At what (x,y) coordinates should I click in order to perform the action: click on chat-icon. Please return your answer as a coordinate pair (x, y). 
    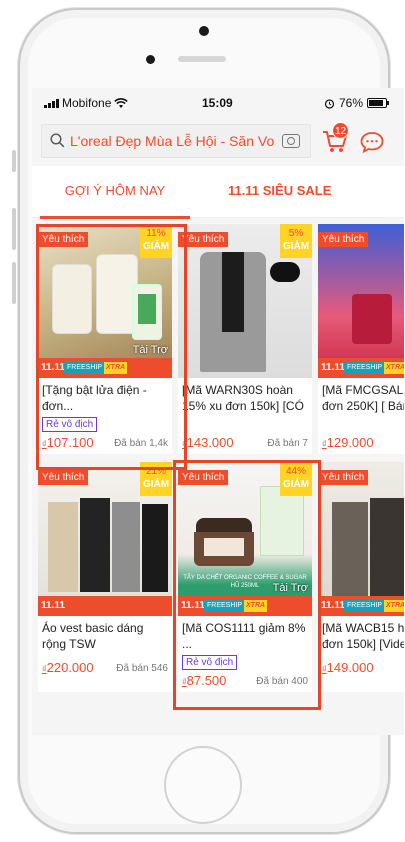
    Looking at the image, I should click on (372, 142).